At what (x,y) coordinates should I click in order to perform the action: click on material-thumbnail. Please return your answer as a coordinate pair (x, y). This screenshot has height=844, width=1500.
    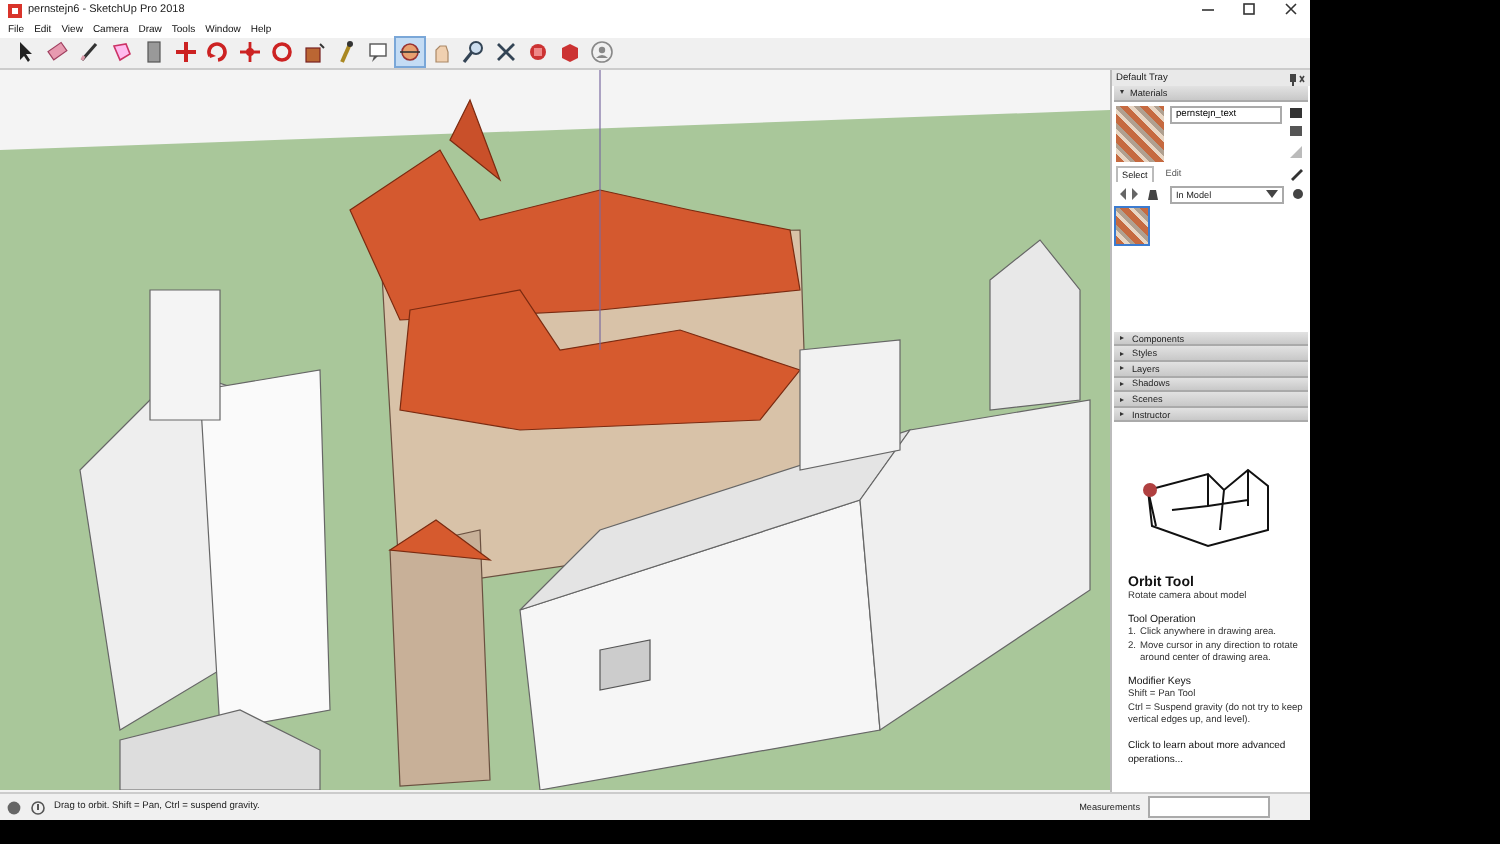
    Looking at the image, I should click on (1132, 225).